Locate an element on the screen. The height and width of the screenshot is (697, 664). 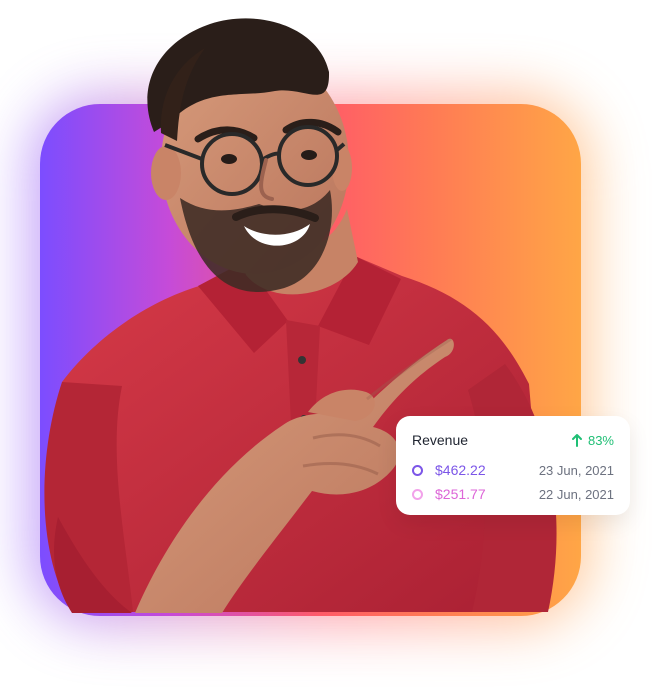
revenue-date: 23 Jun, 2021 is located at coordinates (576, 470).